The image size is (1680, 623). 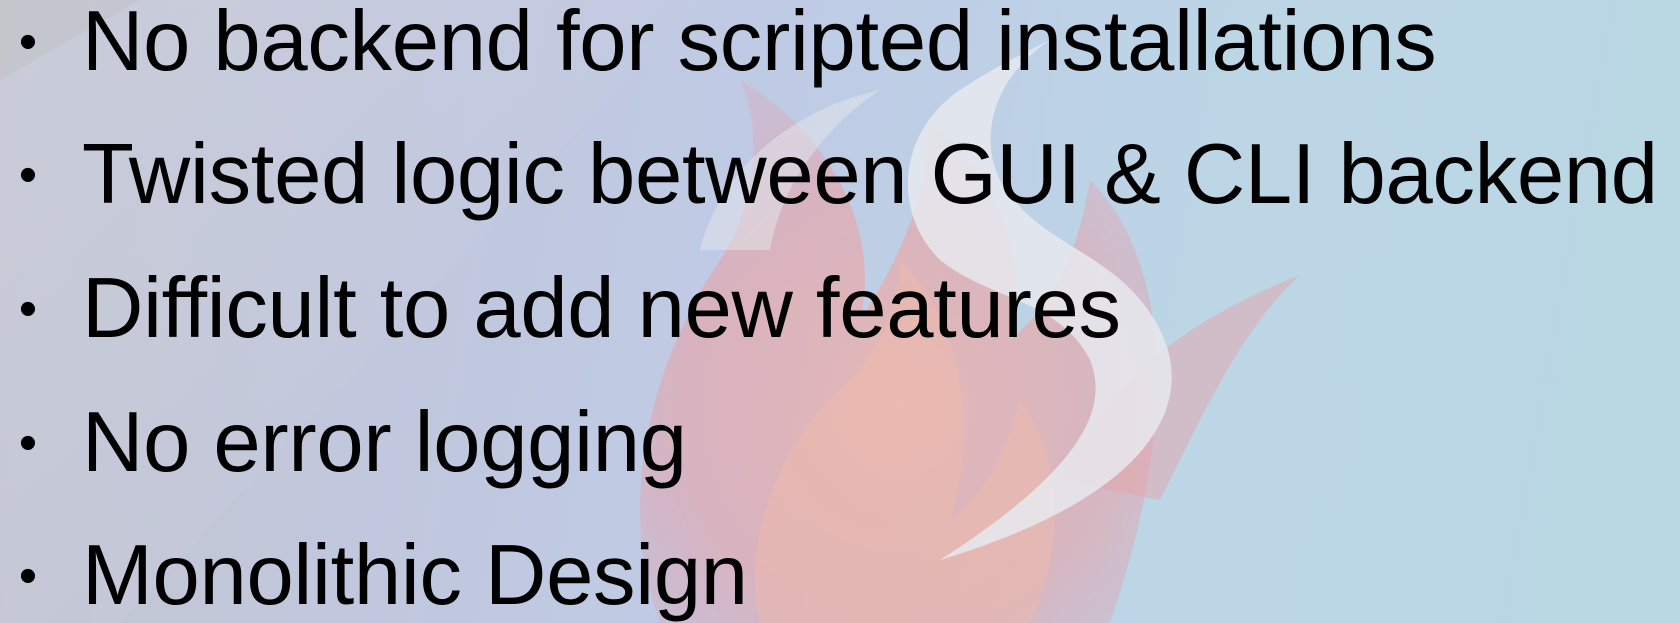 I want to click on bullet-text: No backend for scripted installations, so click(x=759, y=44).